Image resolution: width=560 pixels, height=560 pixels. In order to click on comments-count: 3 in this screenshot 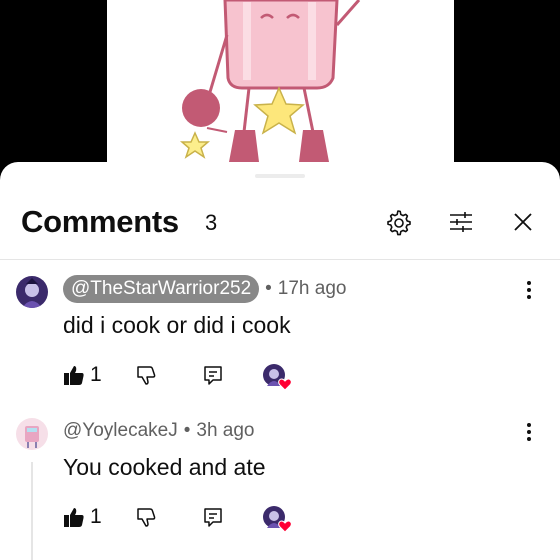, I will do `click(211, 222)`.